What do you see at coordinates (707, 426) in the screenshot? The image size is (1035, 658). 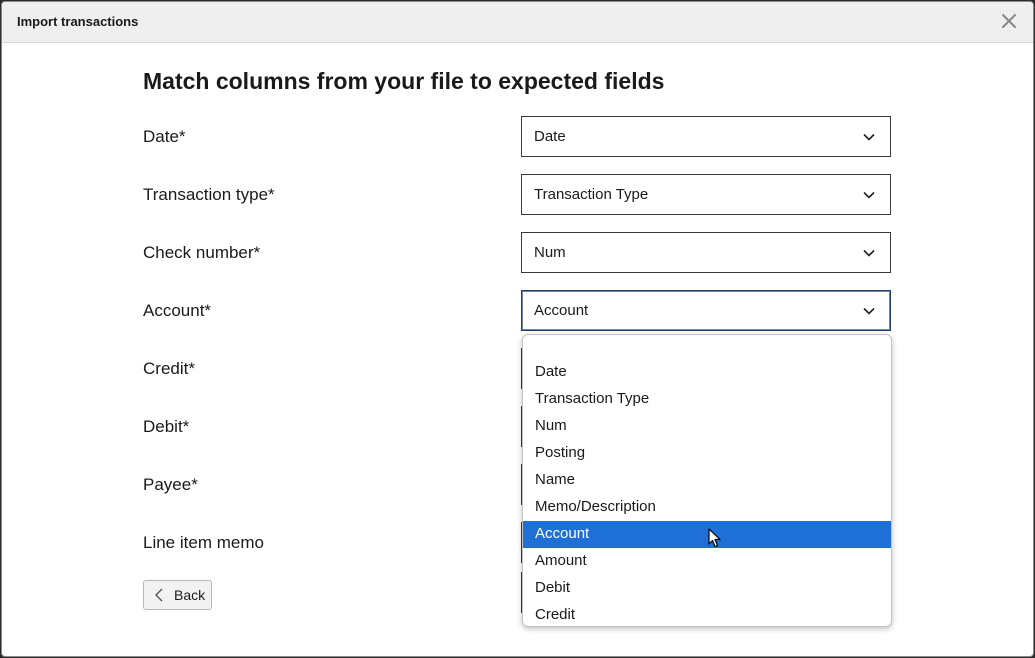 I see `dropdown-option: Num` at bounding box center [707, 426].